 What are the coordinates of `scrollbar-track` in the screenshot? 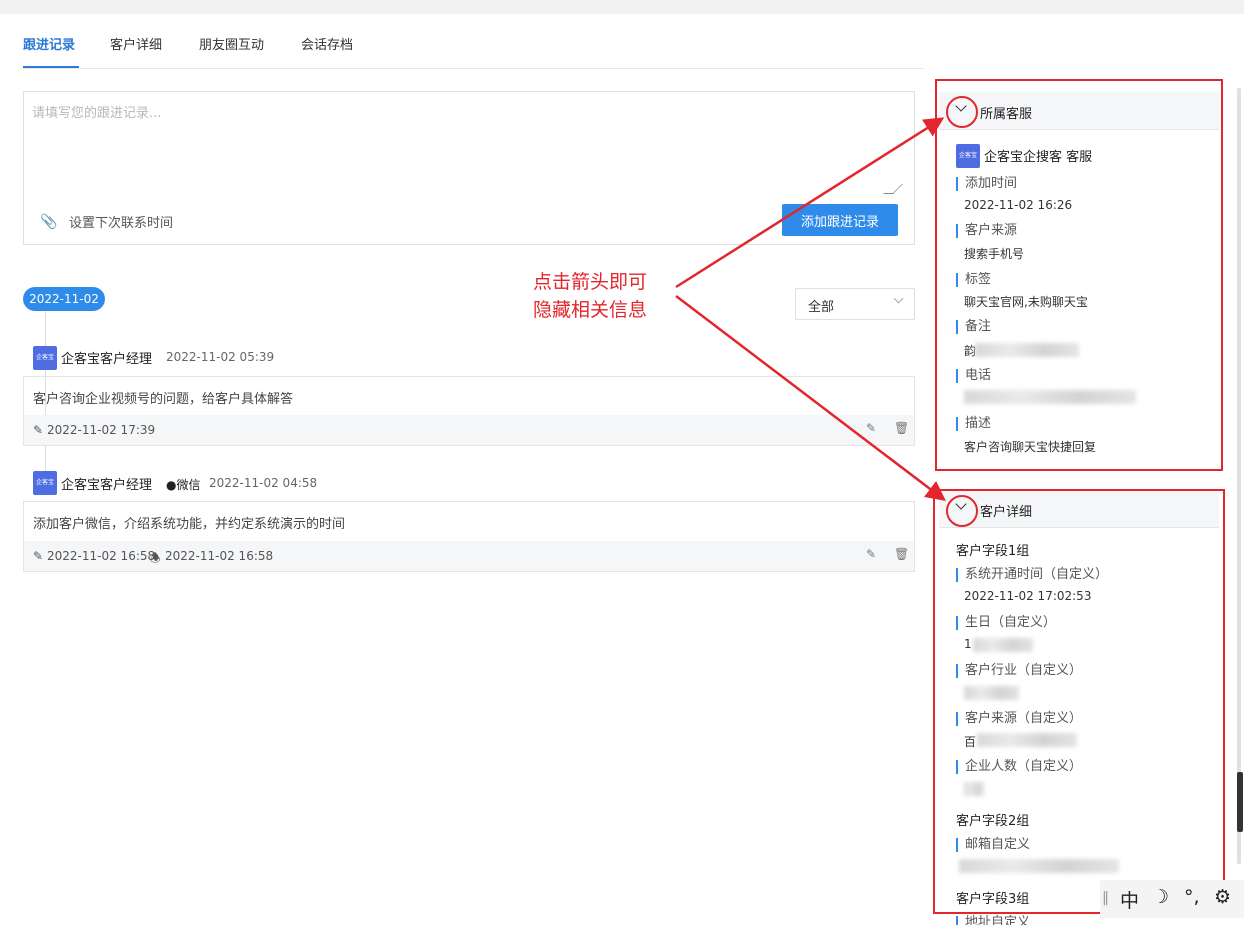 It's located at (1239, 476).